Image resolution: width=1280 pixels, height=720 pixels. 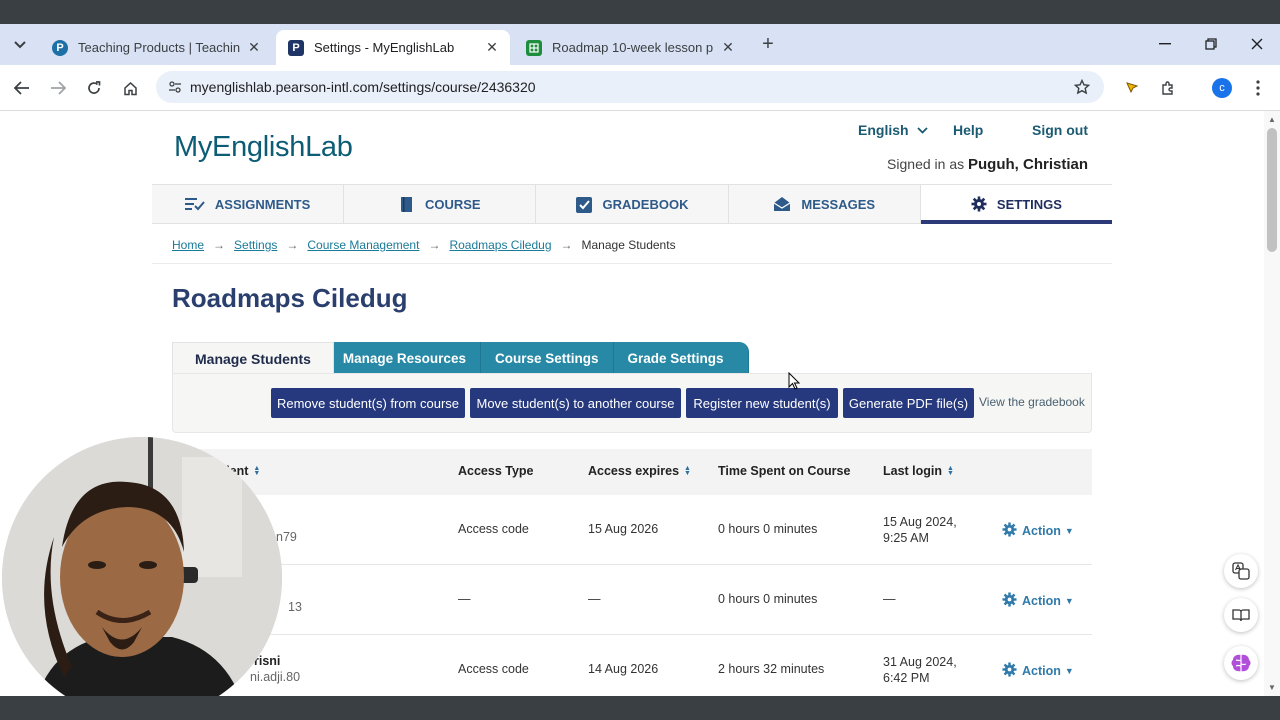 What do you see at coordinates (58, 88) in the screenshot?
I see `forward-button` at bounding box center [58, 88].